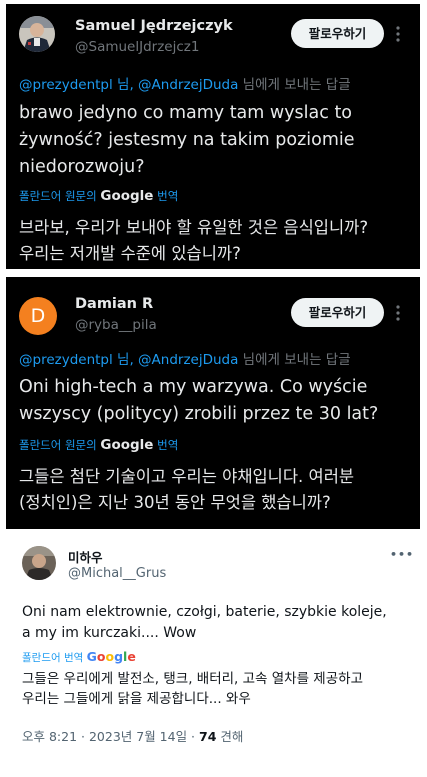 This screenshot has width=427, height=777. What do you see at coordinates (130, 253) in the screenshot?
I see `translated-text-line: 우리는 저개발 수준에 있습니까?` at bounding box center [130, 253].